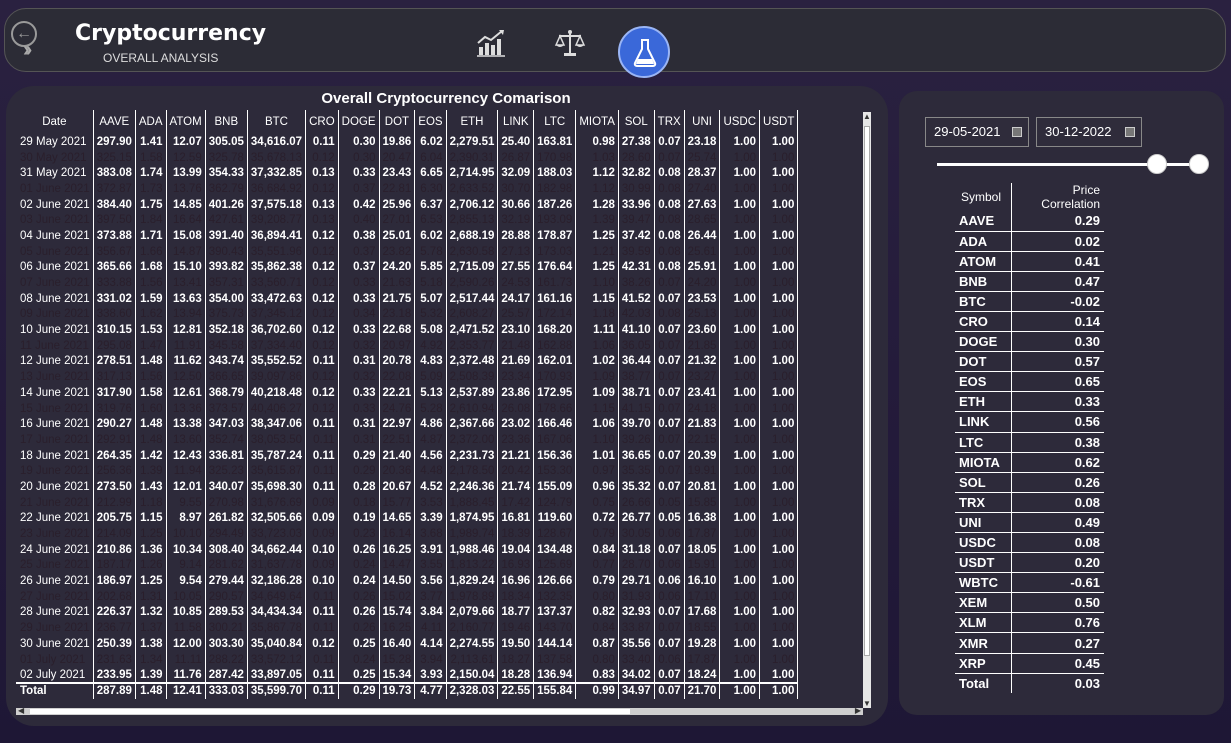 The height and width of the screenshot is (743, 1231). Describe the element at coordinates (555, 267) in the screenshot. I see `value-cell: 176.64` at that location.